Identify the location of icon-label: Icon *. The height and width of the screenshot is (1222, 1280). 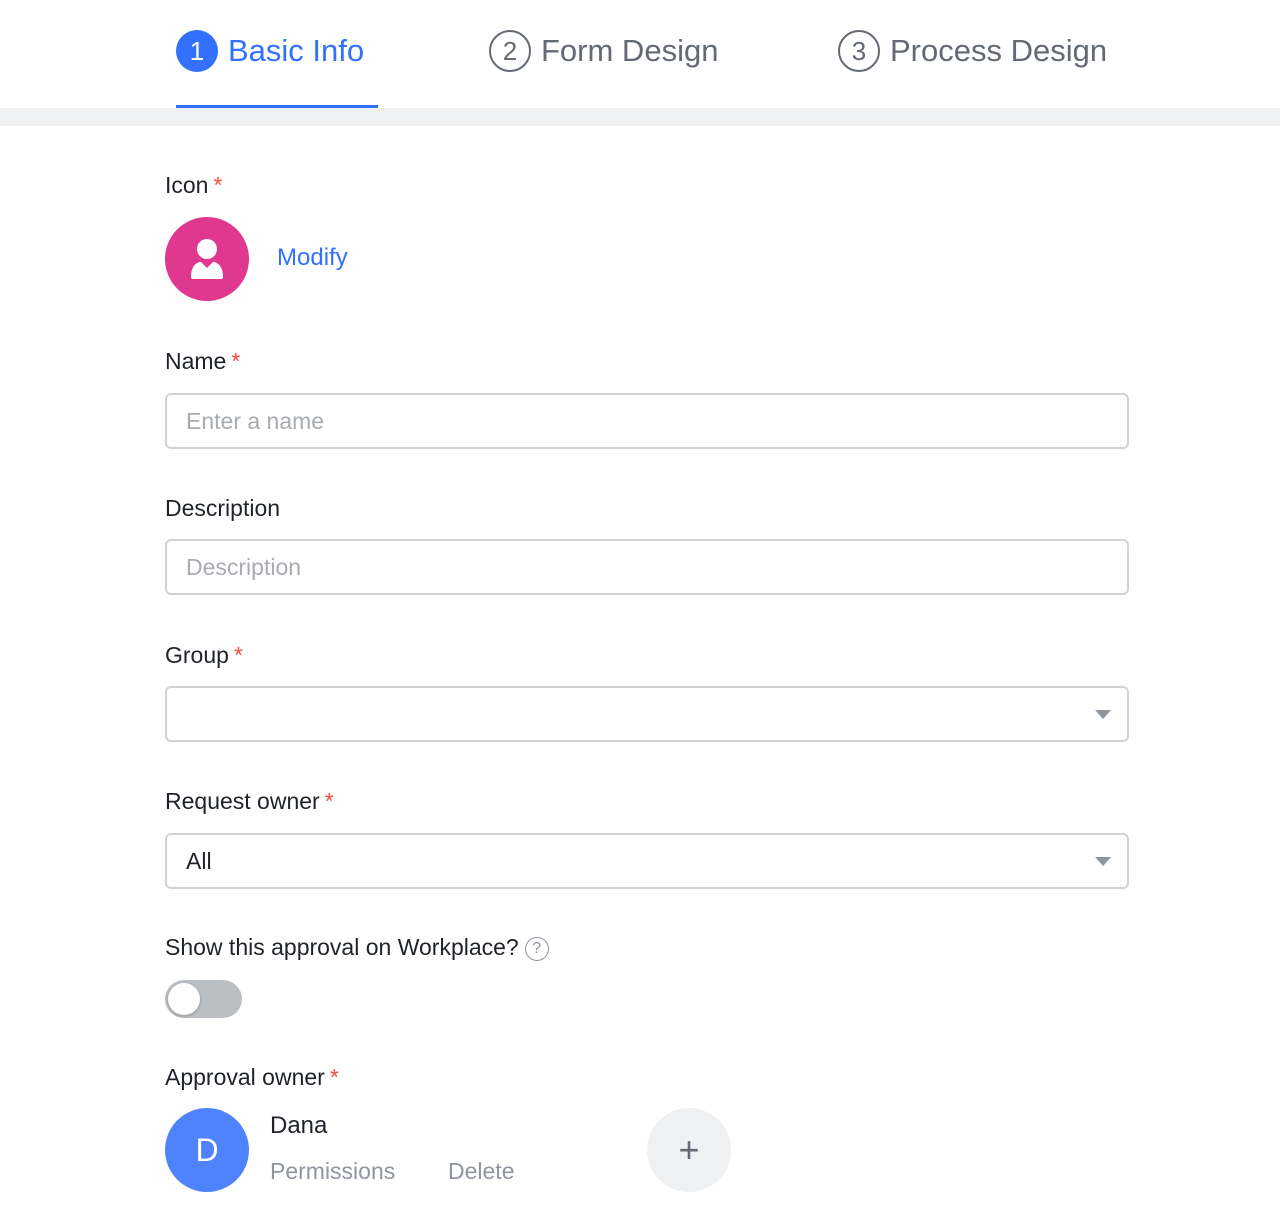
(193, 185).